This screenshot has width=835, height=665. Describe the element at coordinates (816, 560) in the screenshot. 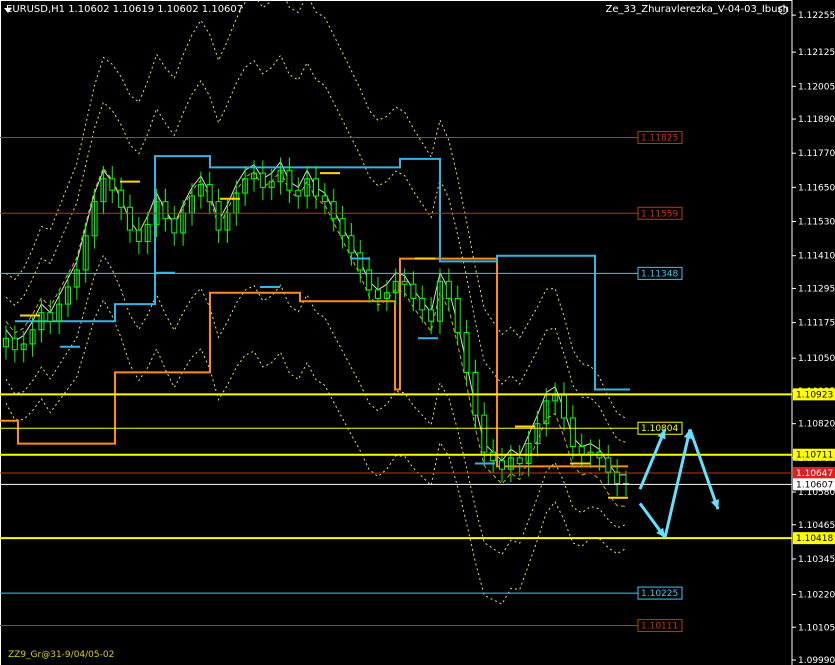

I see `y-tick-label: 1.10345` at that location.